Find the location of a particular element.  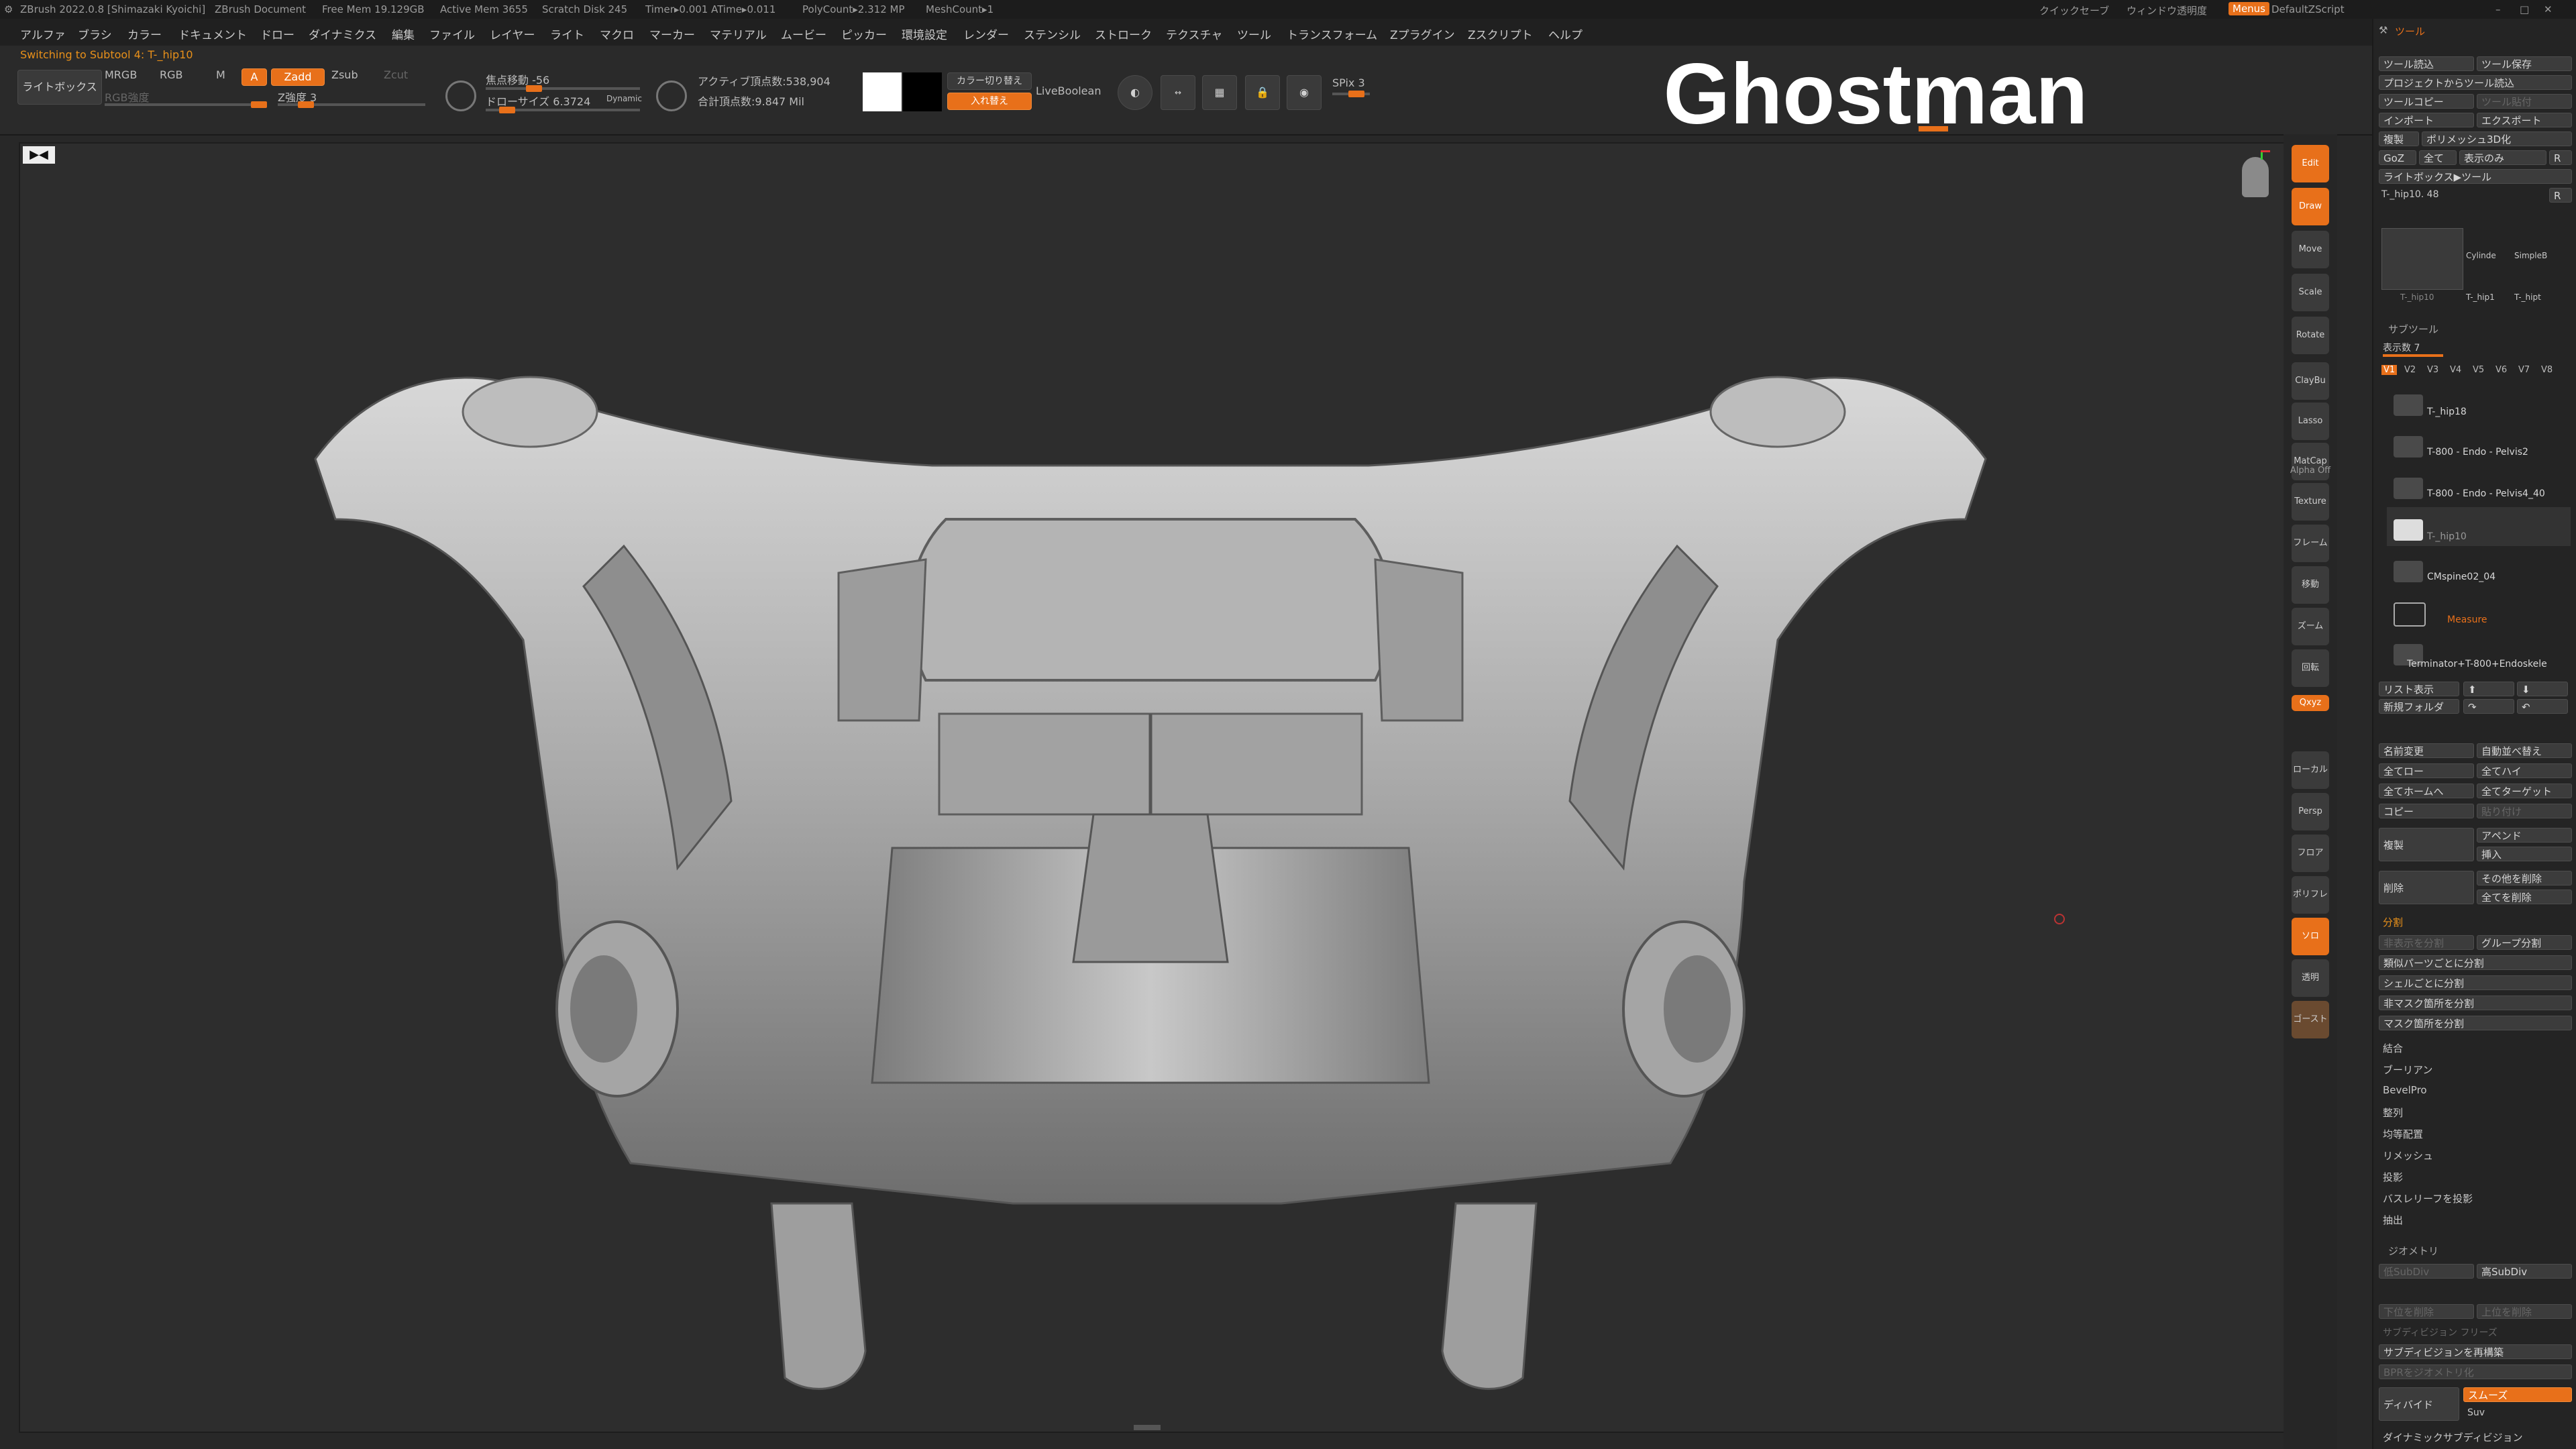

version-v5: V5 is located at coordinates (2478, 370).